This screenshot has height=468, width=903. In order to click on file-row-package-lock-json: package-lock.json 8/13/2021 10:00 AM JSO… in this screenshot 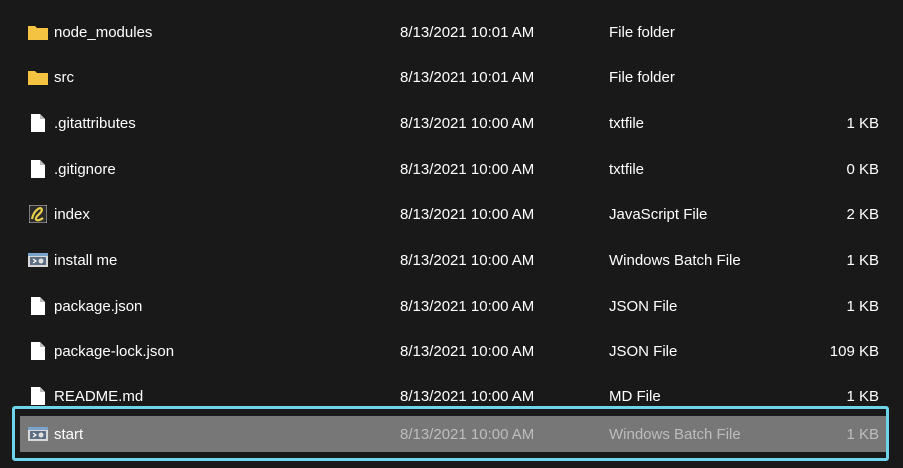, I will do `click(453, 351)`.